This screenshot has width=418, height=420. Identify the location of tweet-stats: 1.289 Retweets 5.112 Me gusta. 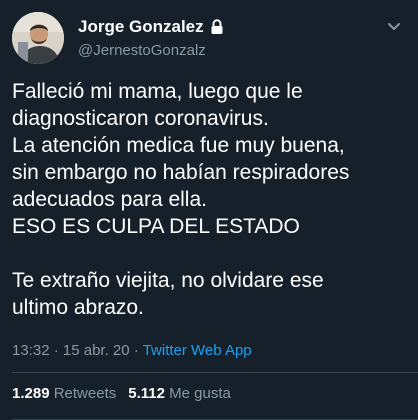
(121, 393).